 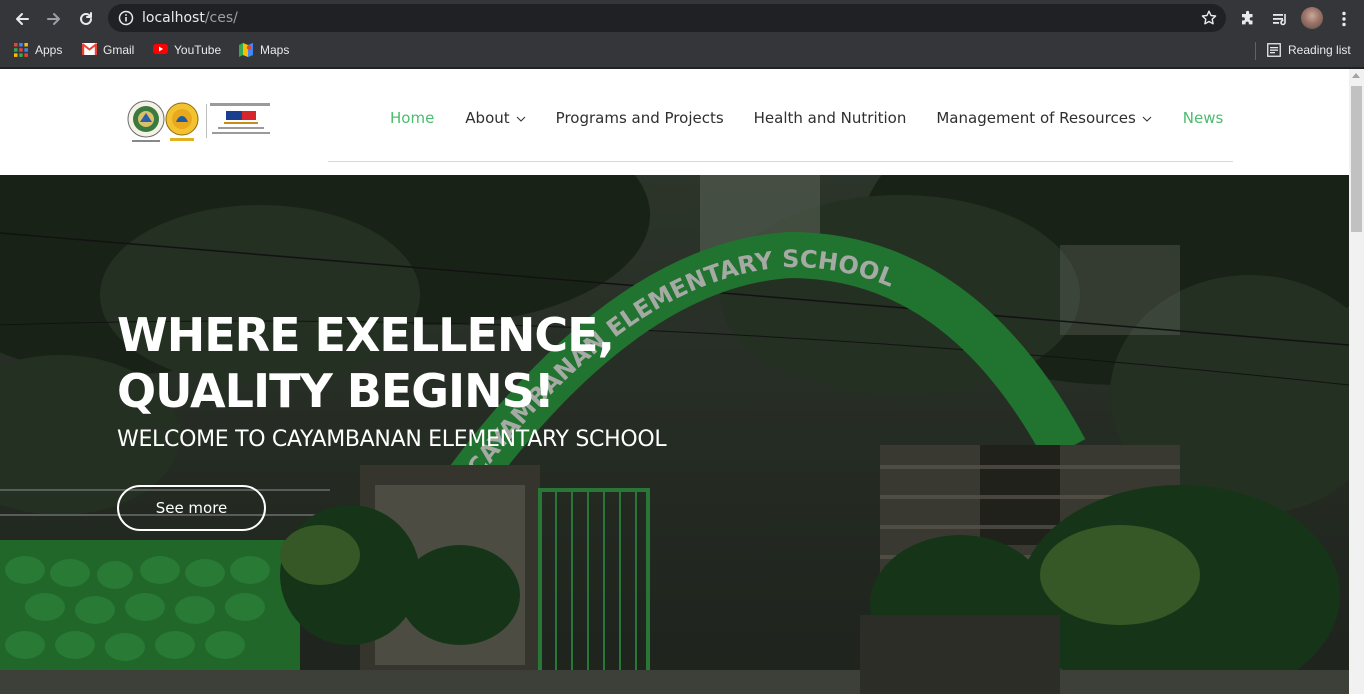 What do you see at coordinates (22, 19) in the screenshot?
I see `back-icon` at bounding box center [22, 19].